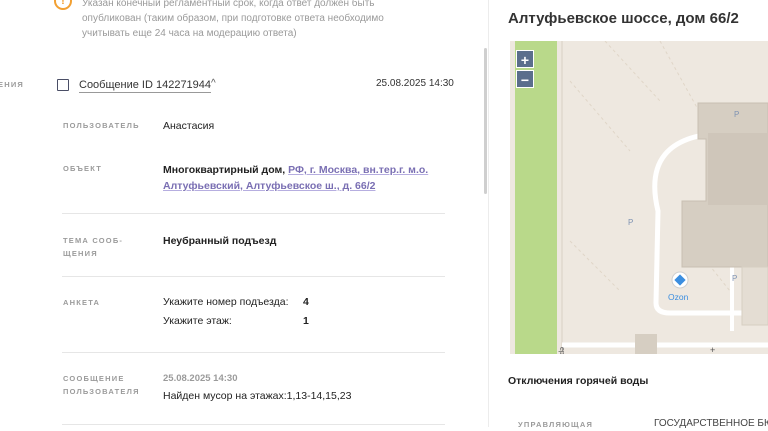 This screenshot has width=768, height=431. Describe the element at coordinates (63, 85) in the screenshot. I see `message-checkbox` at that location.